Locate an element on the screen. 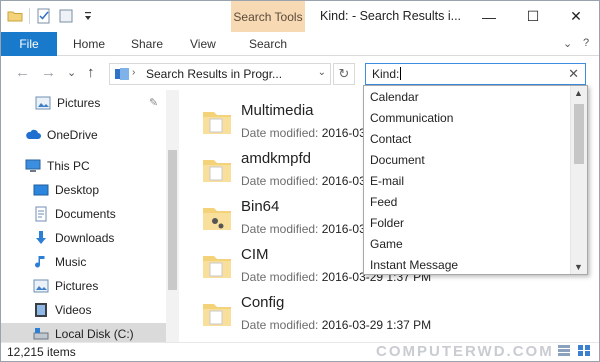 The image size is (600, 362). kind-option: Game is located at coordinates (386, 244).